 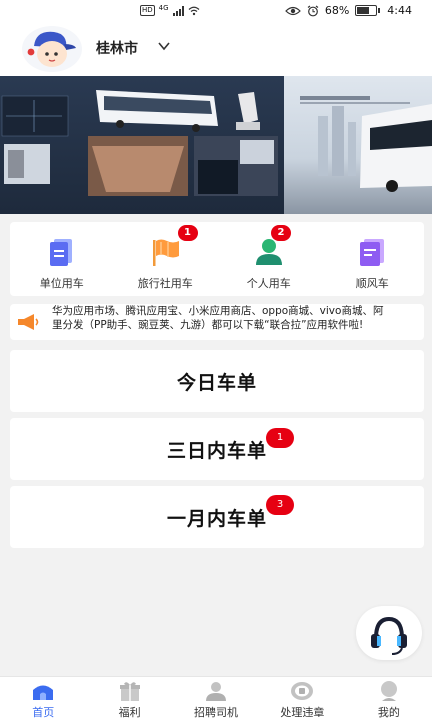 I want to click on status-left: HD 4G, so click(x=170, y=9).